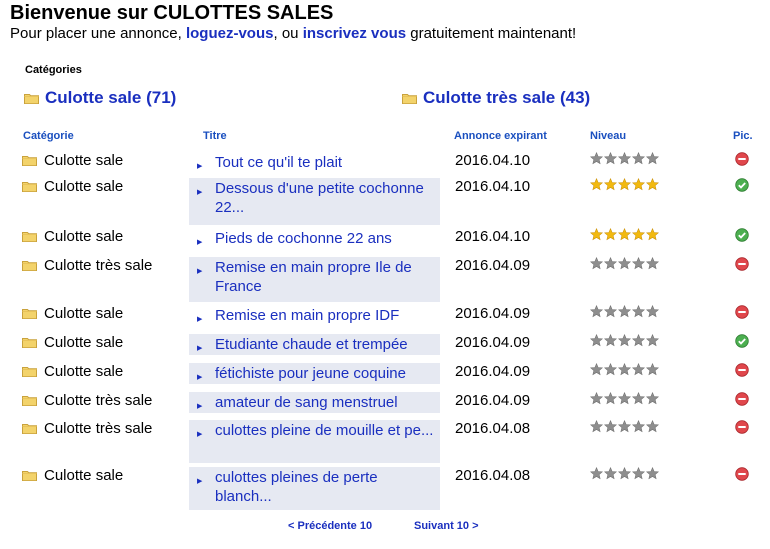  I want to click on column-header-level: Niveau, so click(608, 136).